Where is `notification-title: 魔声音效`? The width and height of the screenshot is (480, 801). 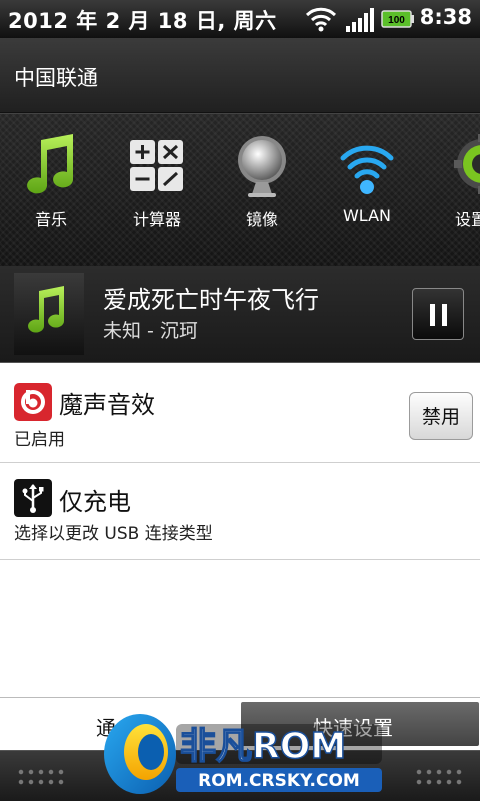 notification-title: 魔声音效 is located at coordinates (107, 405).